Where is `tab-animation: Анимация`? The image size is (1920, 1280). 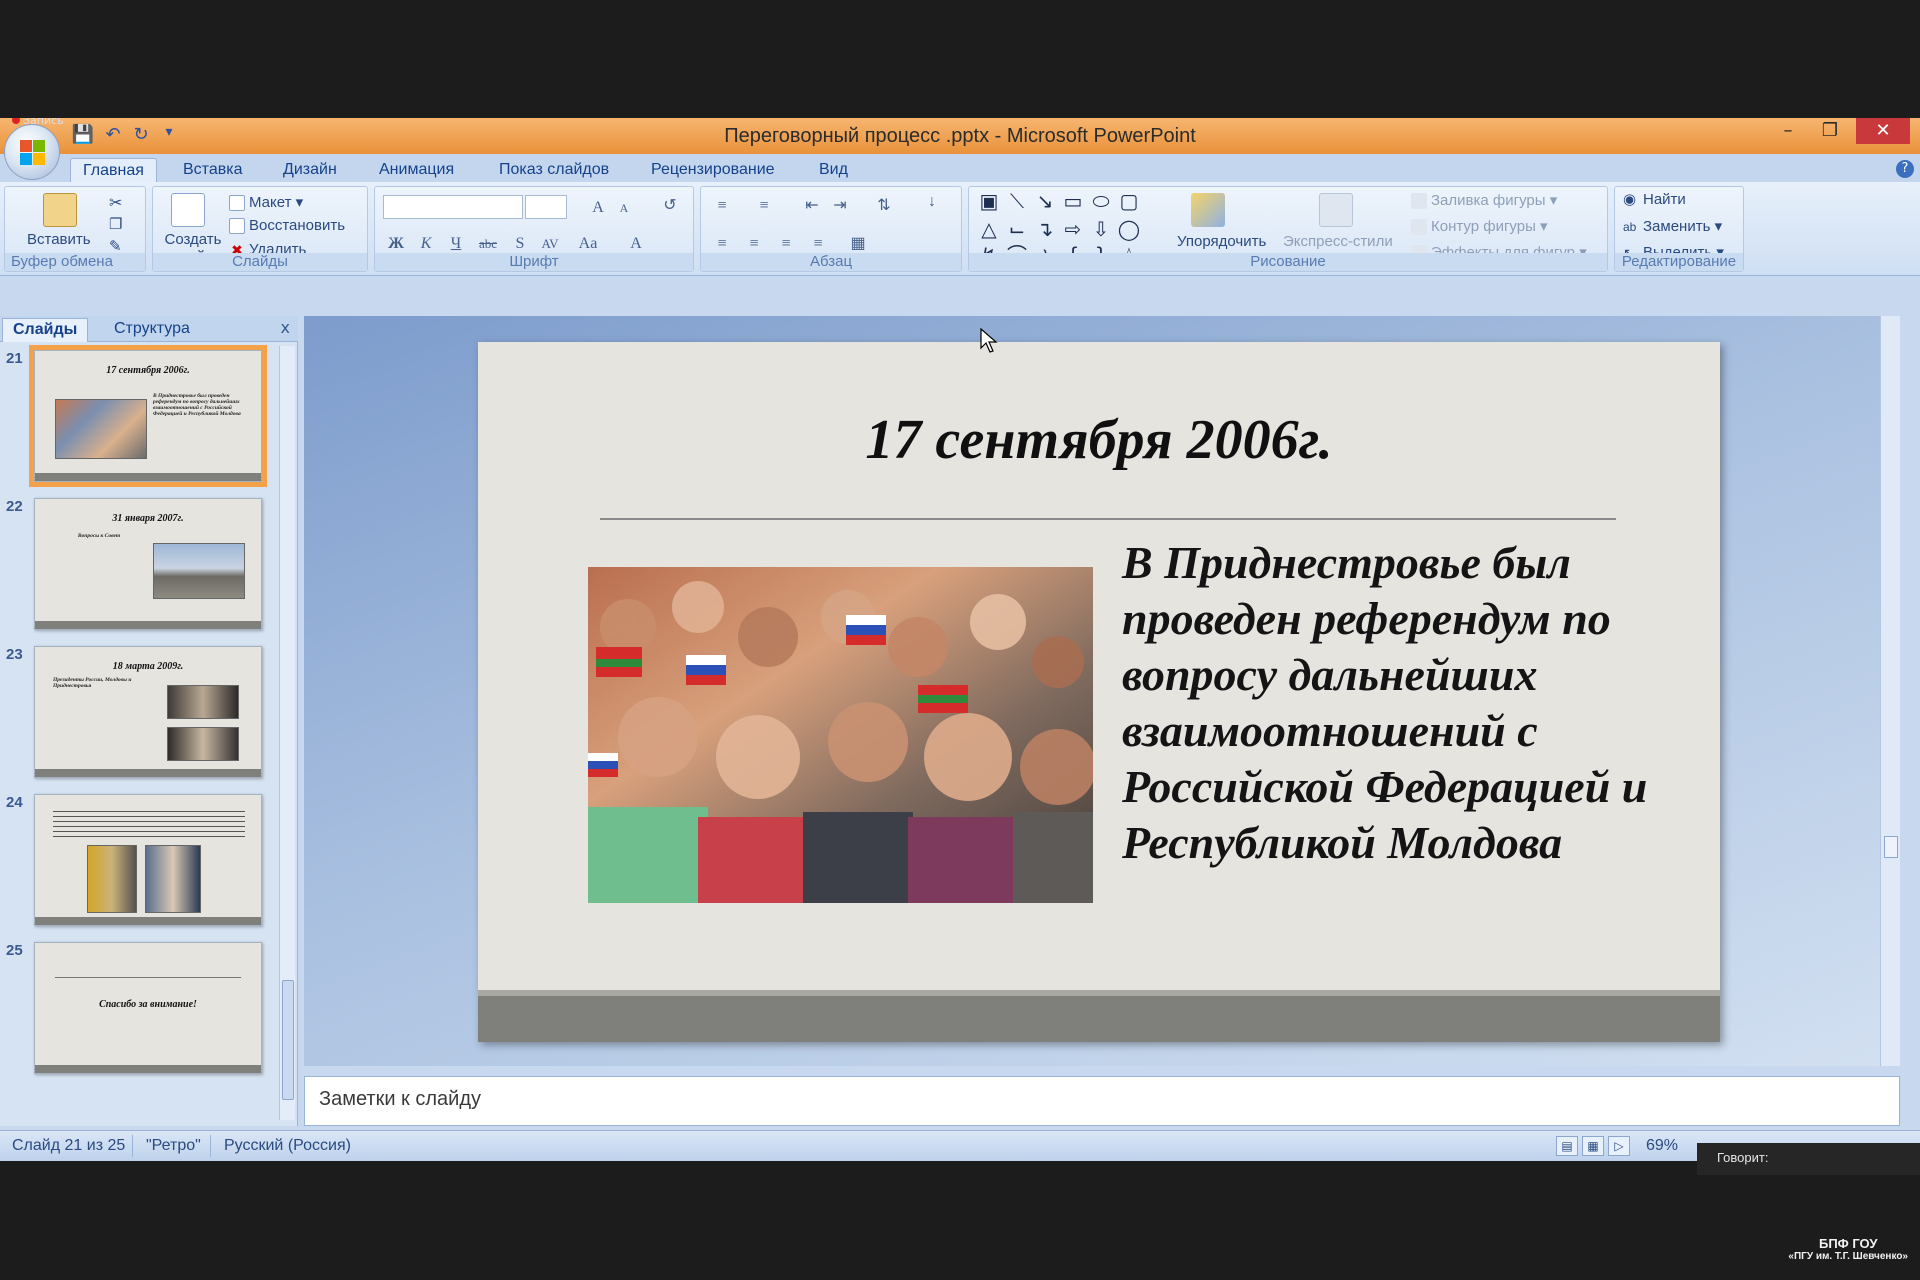 tab-animation: Анимация is located at coordinates (416, 170).